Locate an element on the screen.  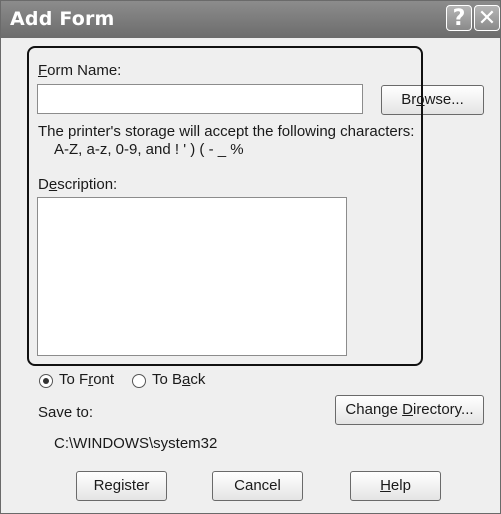
title-bar: Add Form ? ✕ is located at coordinates (250, 19).